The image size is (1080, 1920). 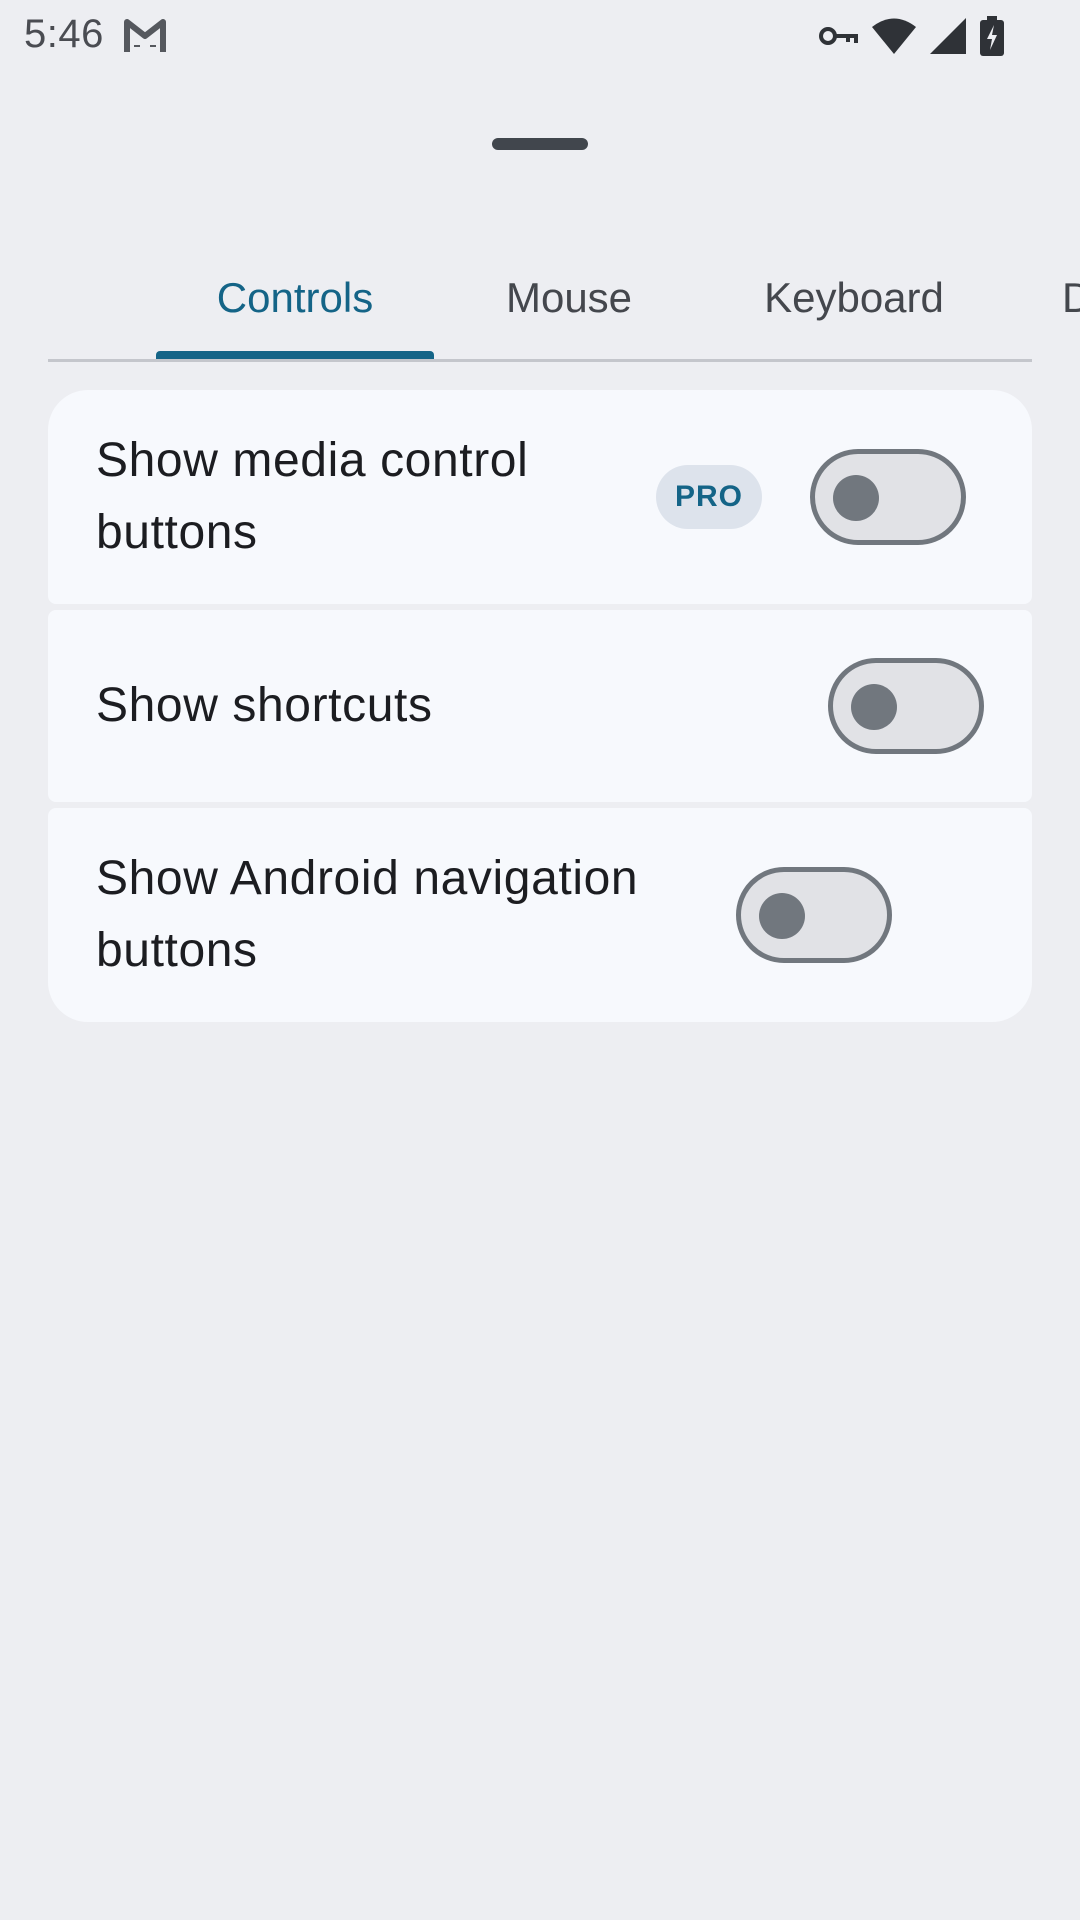 I want to click on selected-tab-indicator, so click(x=295, y=355).